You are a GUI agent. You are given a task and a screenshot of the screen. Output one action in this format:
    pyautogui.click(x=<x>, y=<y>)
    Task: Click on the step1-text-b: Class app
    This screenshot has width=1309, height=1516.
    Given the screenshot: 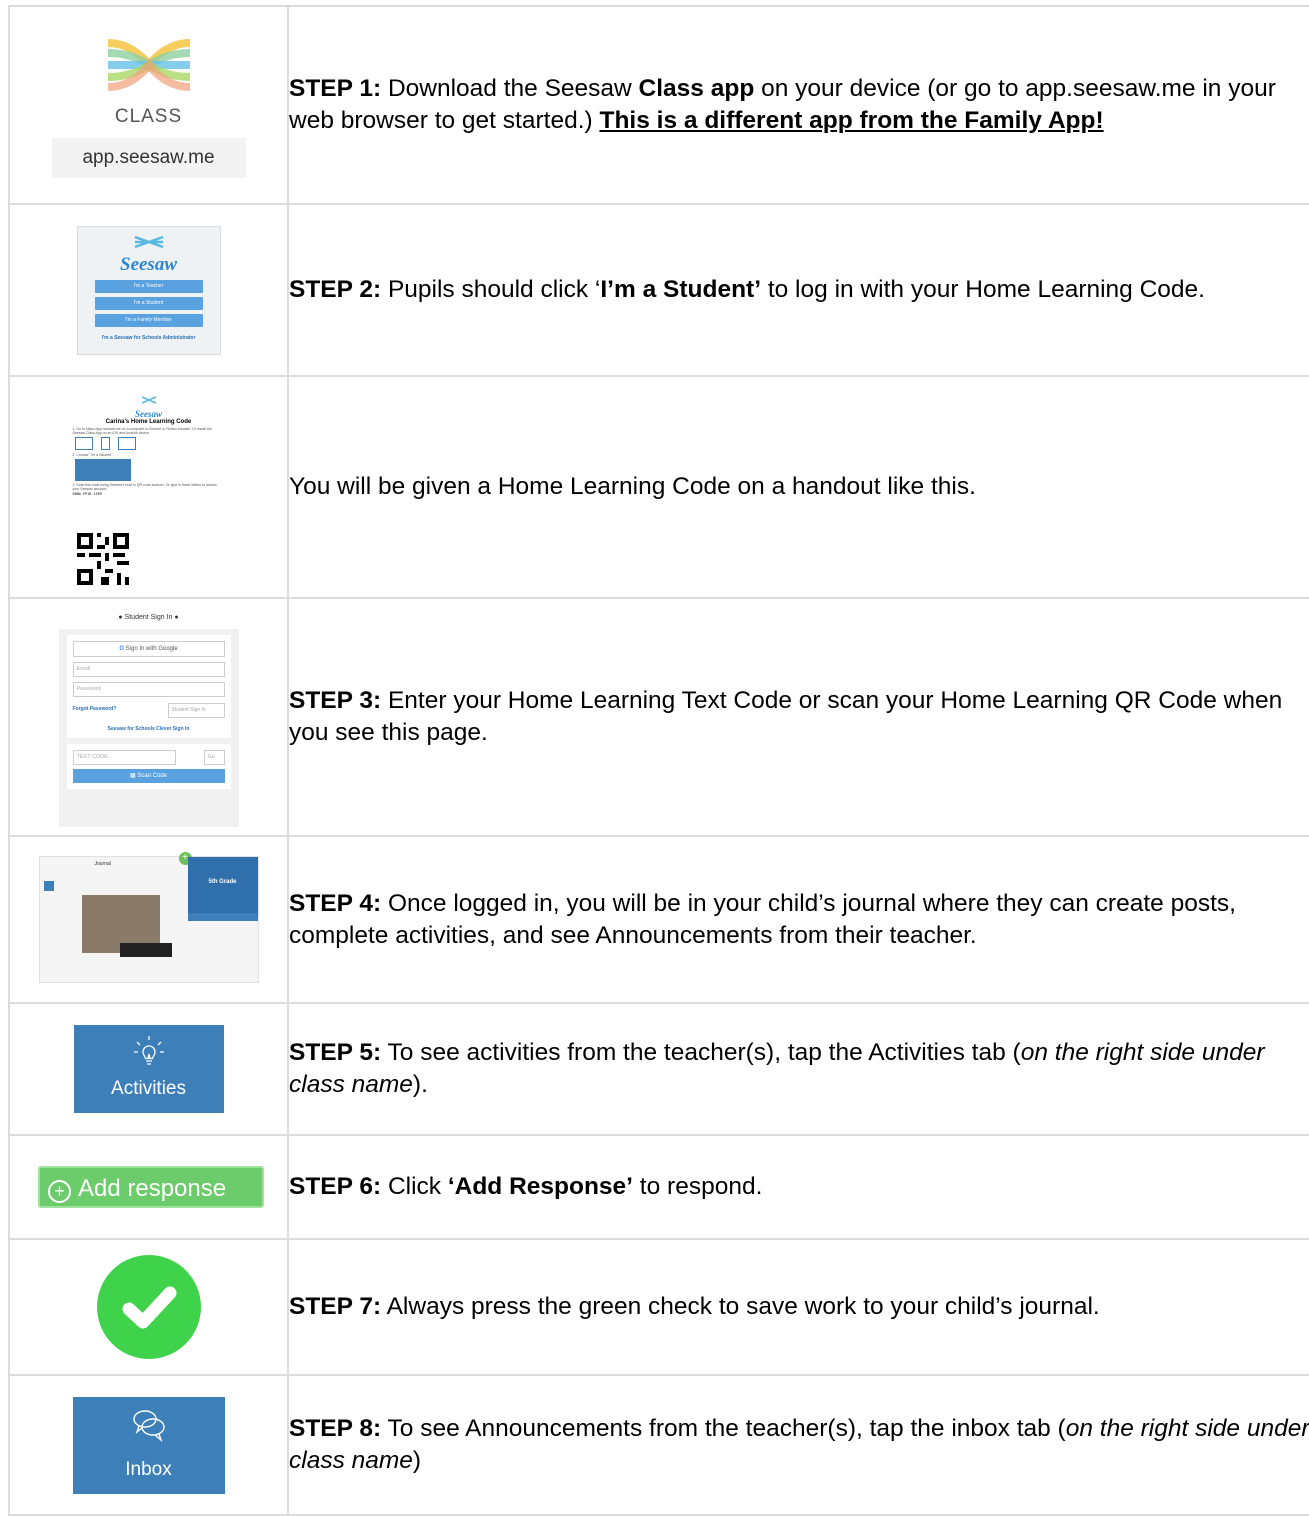 What is the action you would take?
    pyautogui.click(x=696, y=88)
    